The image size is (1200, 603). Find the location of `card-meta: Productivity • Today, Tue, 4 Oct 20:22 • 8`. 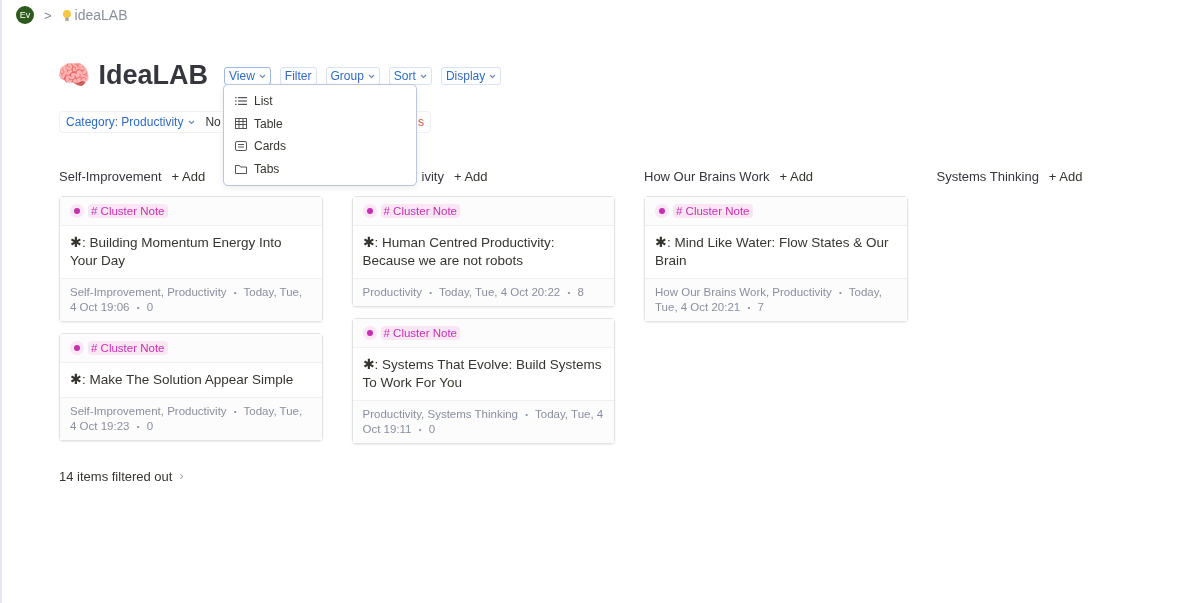

card-meta: Productivity • Today, Tue, 4 Oct 20:22 • 8 is located at coordinates (483, 292).